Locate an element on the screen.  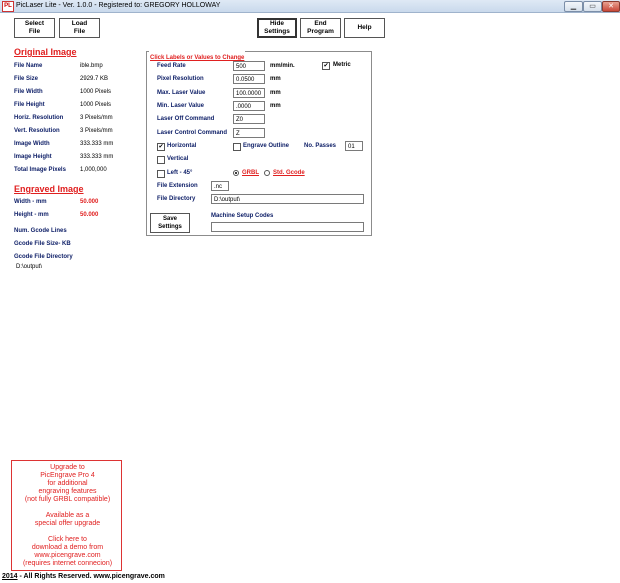
std-gcode-label: Std. Gcode is located at coordinates (289, 173).